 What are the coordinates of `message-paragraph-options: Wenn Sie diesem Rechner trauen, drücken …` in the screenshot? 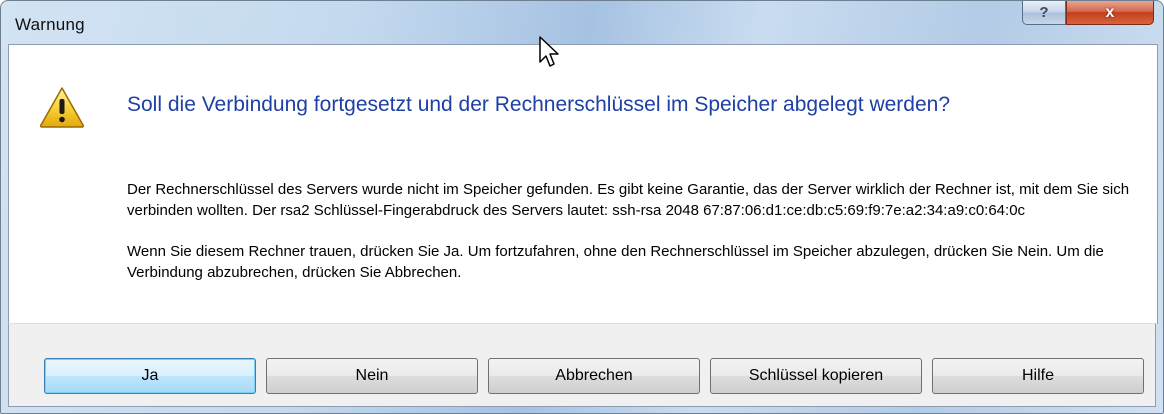 It's located at (615, 262).